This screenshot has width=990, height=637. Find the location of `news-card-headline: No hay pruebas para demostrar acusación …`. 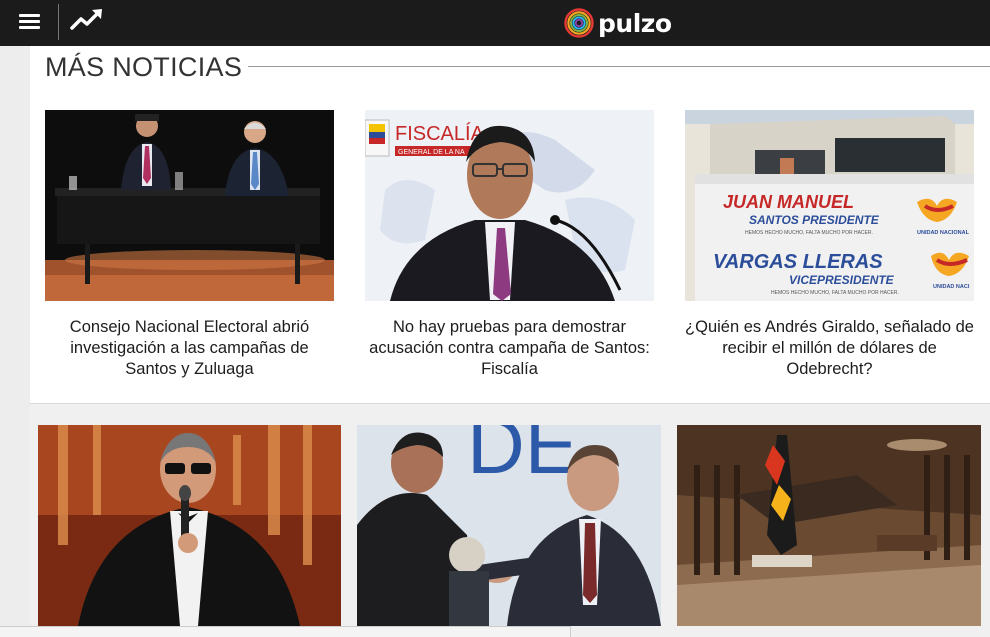

news-card-headline: No hay pruebas para demostrar acusación … is located at coordinates (509, 348).